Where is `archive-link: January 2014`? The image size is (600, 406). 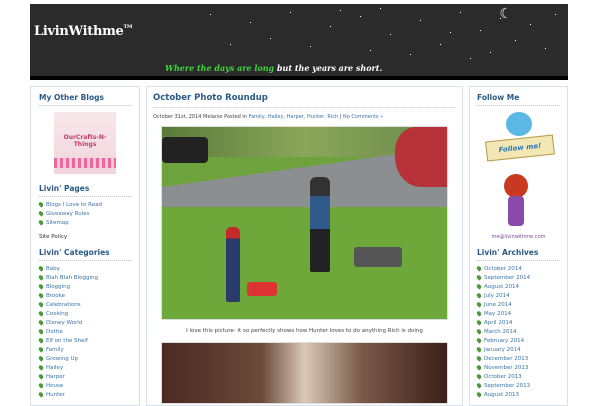
archive-link: January 2014 is located at coordinates (517, 350).